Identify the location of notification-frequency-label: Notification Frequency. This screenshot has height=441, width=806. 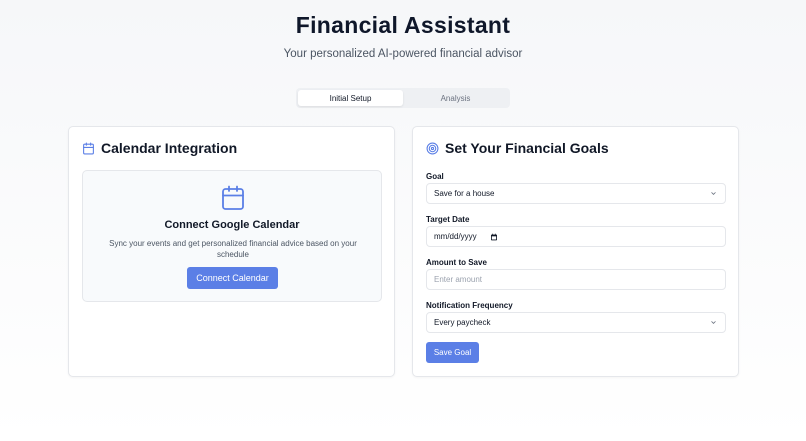
(469, 305).